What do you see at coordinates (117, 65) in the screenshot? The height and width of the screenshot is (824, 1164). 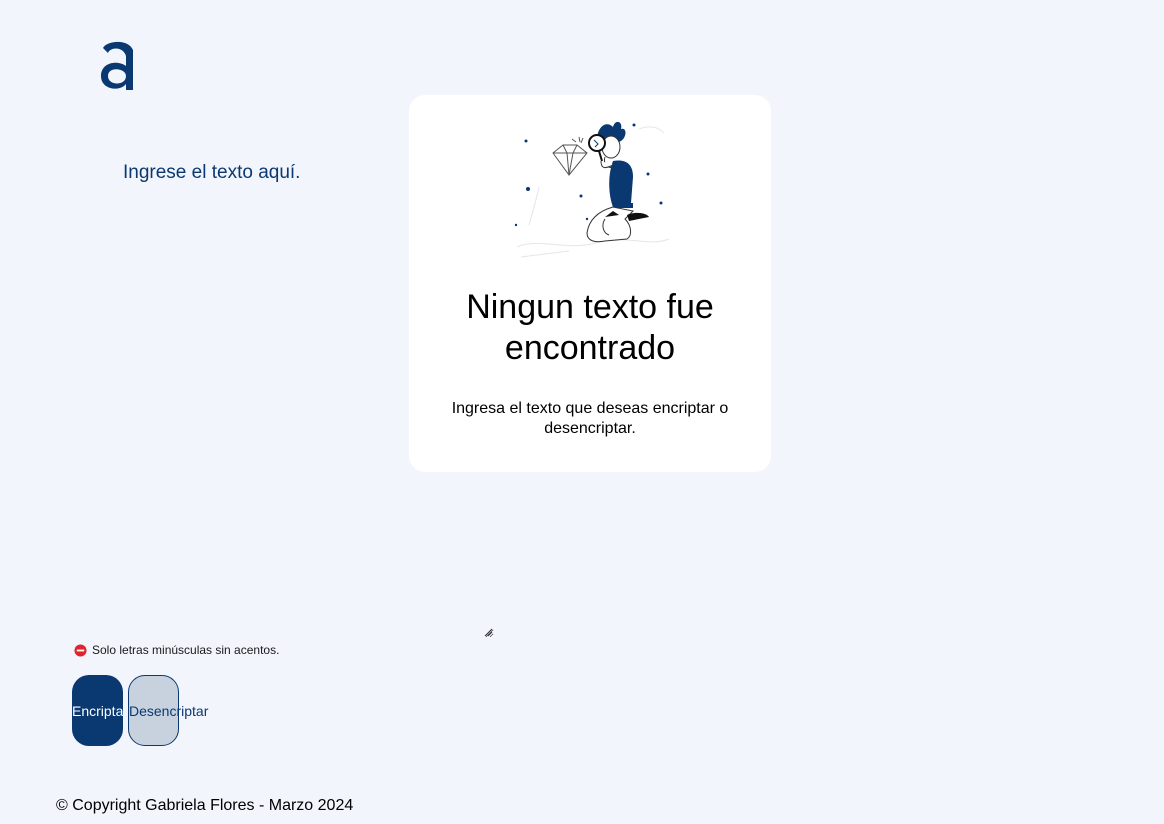 I see `alura-logo-icon` at bounding box center [117, 65].